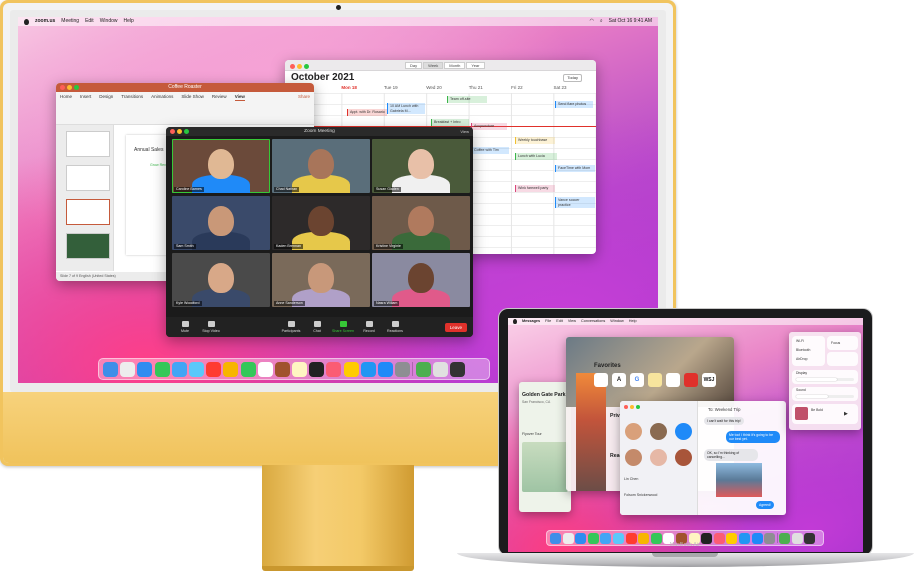 Image resolution: width=918 pixels, height=578 pixels. Describe the element at coordinates (803, 350) in the screenshot. I see `bluetooth-toggle: Bluetooth` at that location.